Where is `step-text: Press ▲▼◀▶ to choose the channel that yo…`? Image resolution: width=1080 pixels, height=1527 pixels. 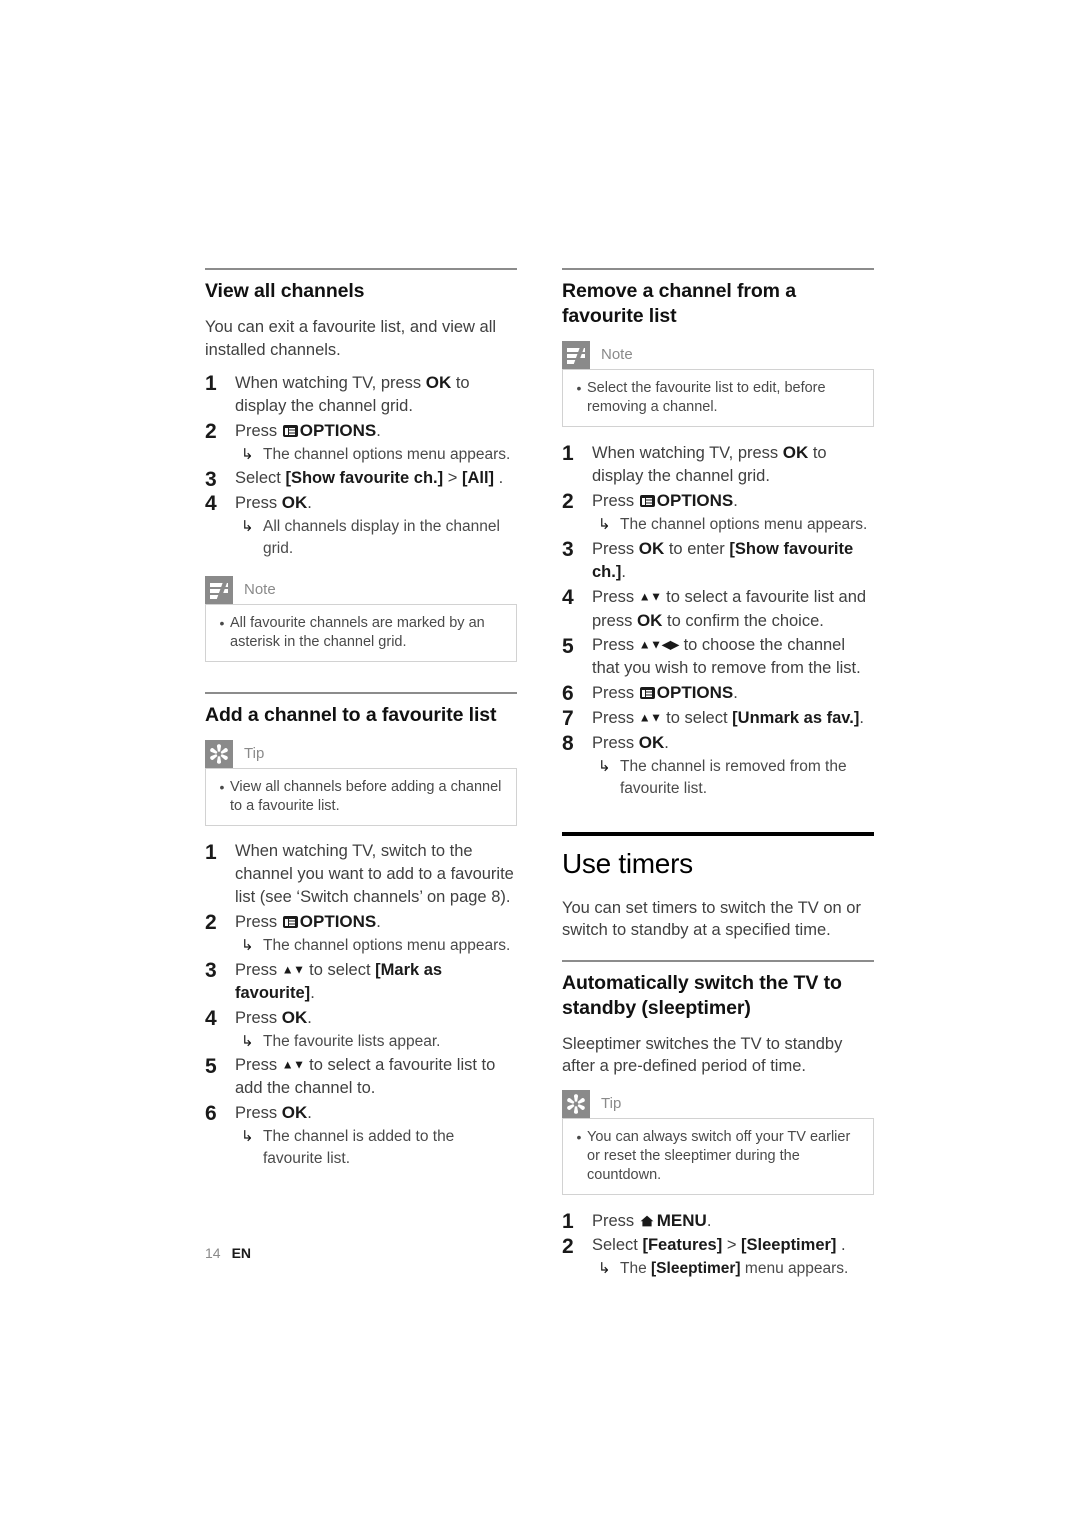 step-text: Press ▲▼◀▶ to choose the channel that yo… is located at coordinates (726, 656).